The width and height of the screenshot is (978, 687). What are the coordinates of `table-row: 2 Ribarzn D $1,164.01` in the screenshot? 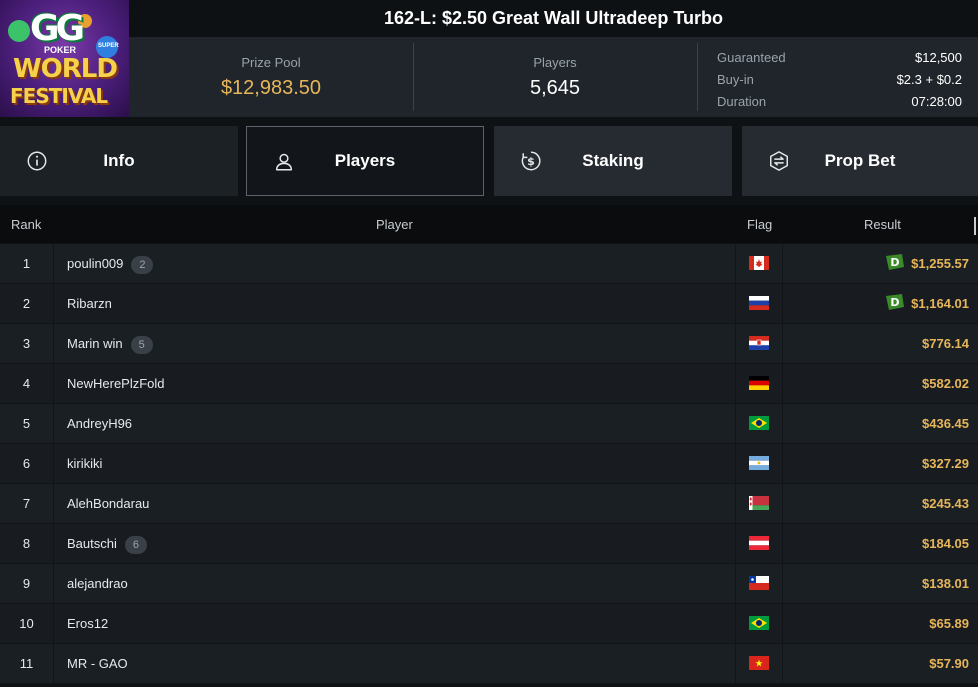 It's located at (489, 304).